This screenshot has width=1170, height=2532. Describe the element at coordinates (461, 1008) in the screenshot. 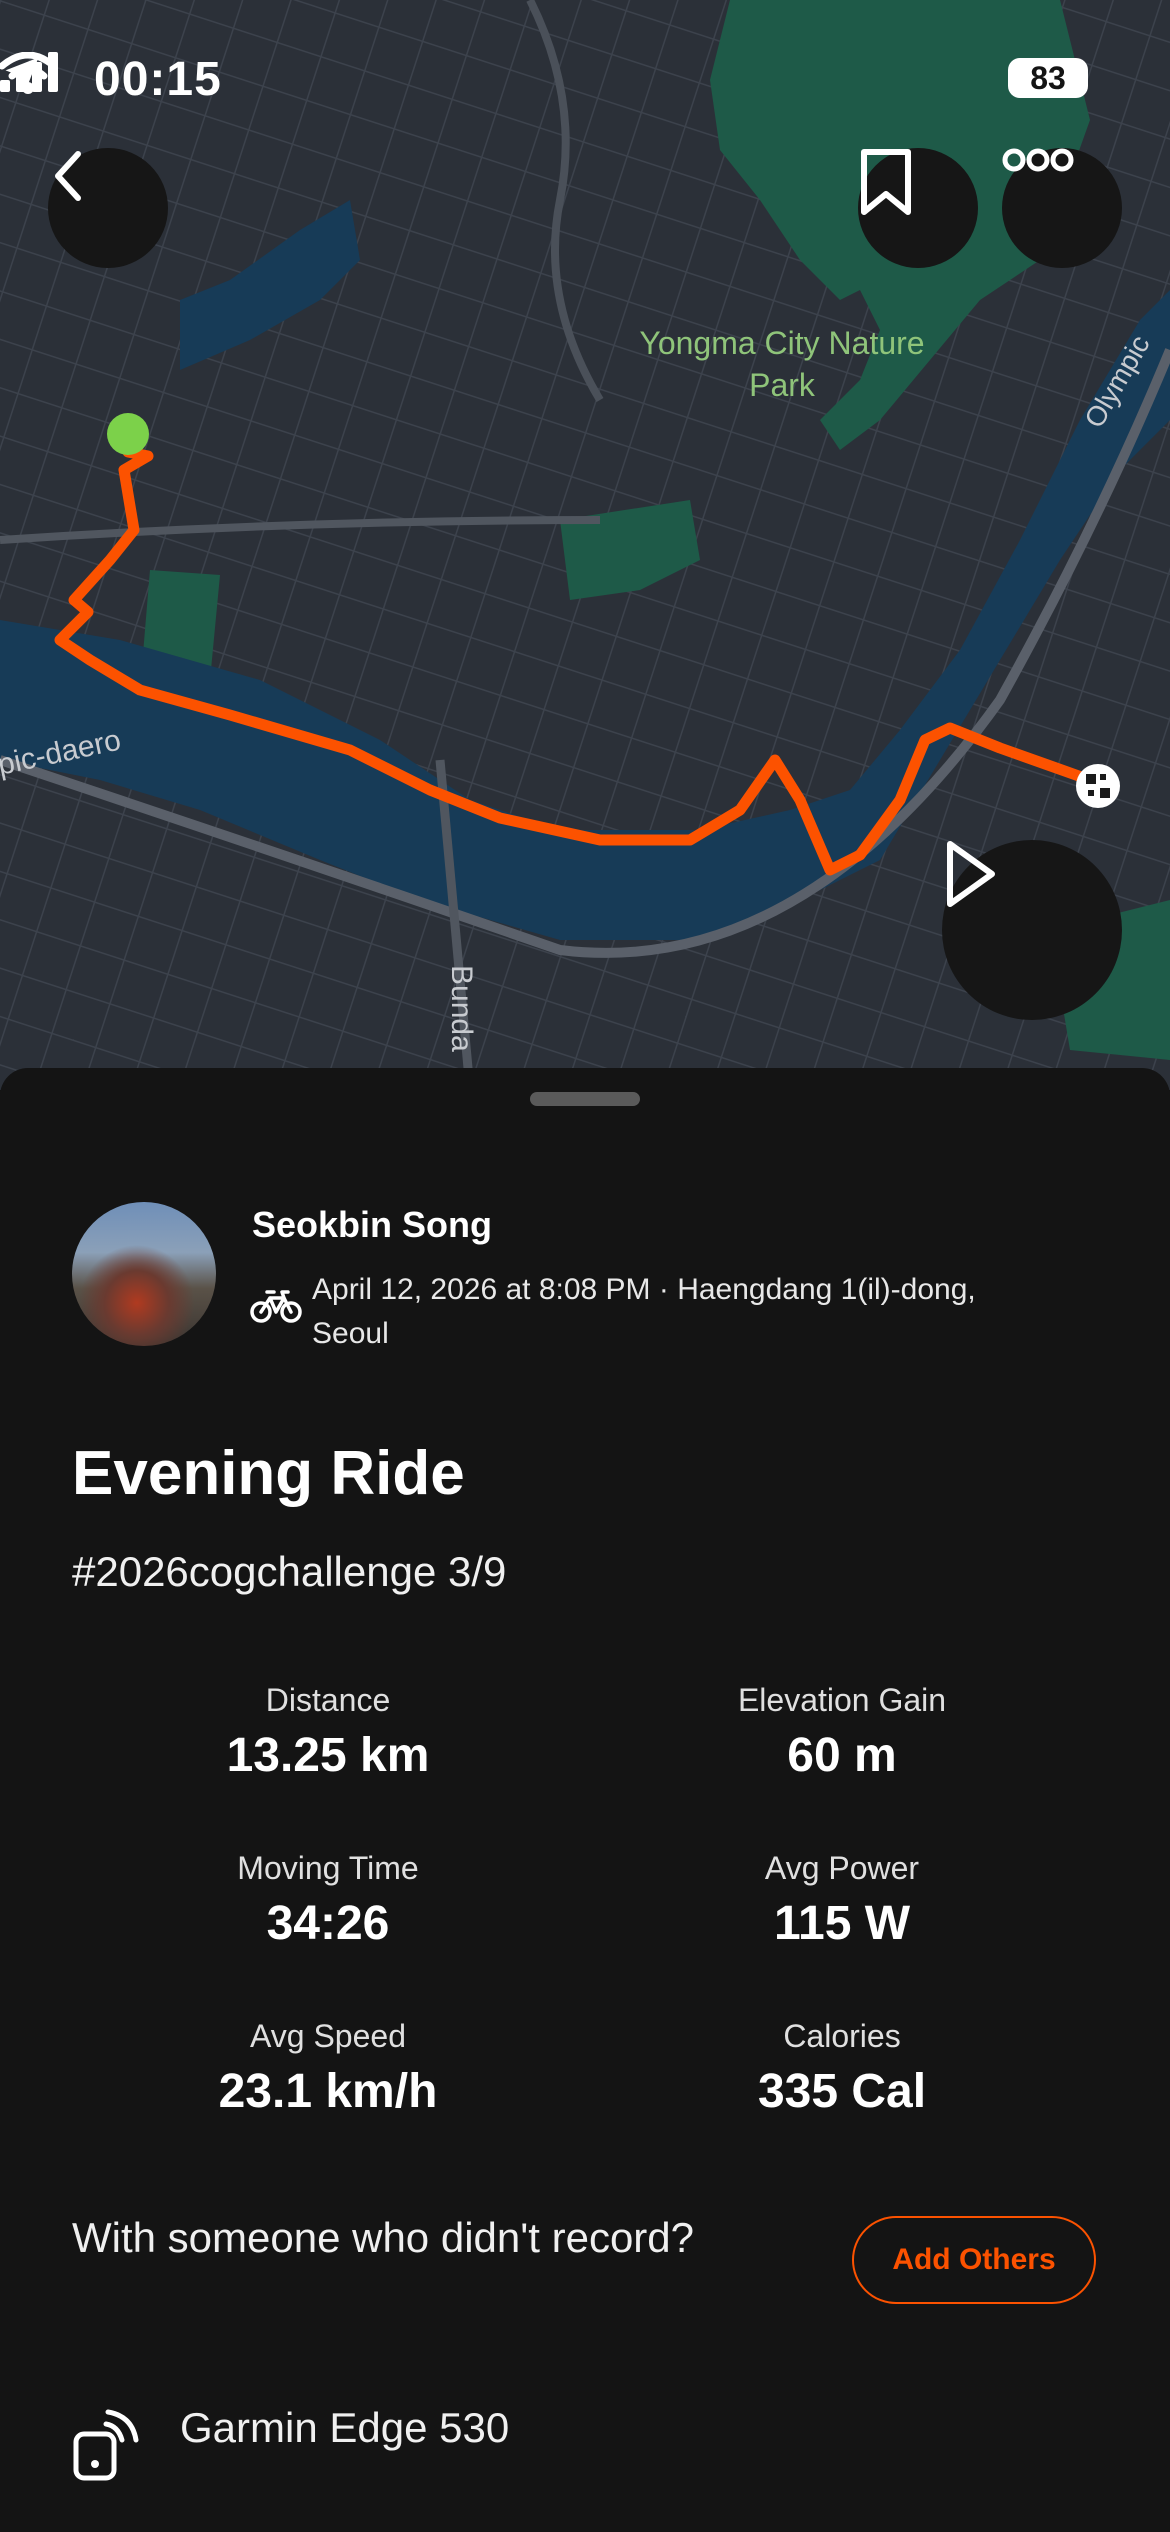

I see `road-label-bottom: Bunda` at that location.